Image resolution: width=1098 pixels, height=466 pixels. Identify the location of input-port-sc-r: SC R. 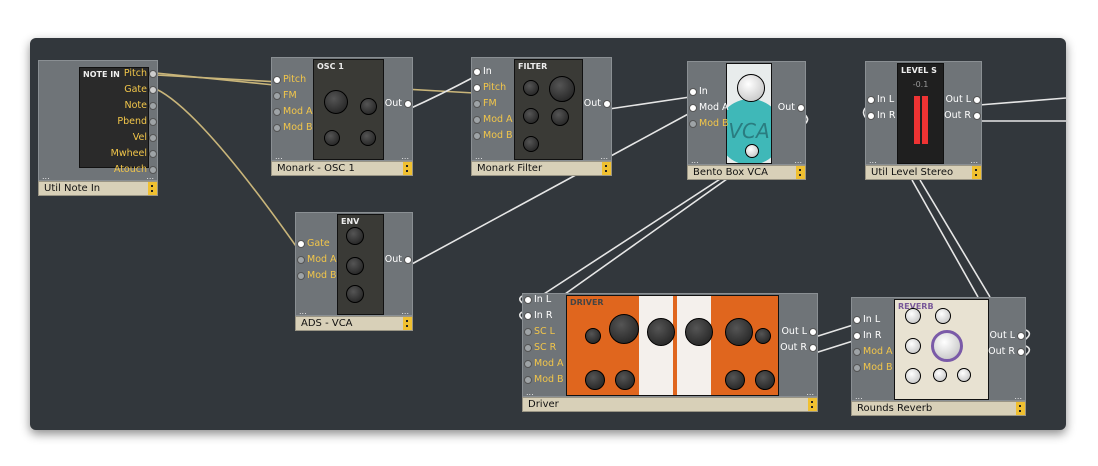
(539, 348).